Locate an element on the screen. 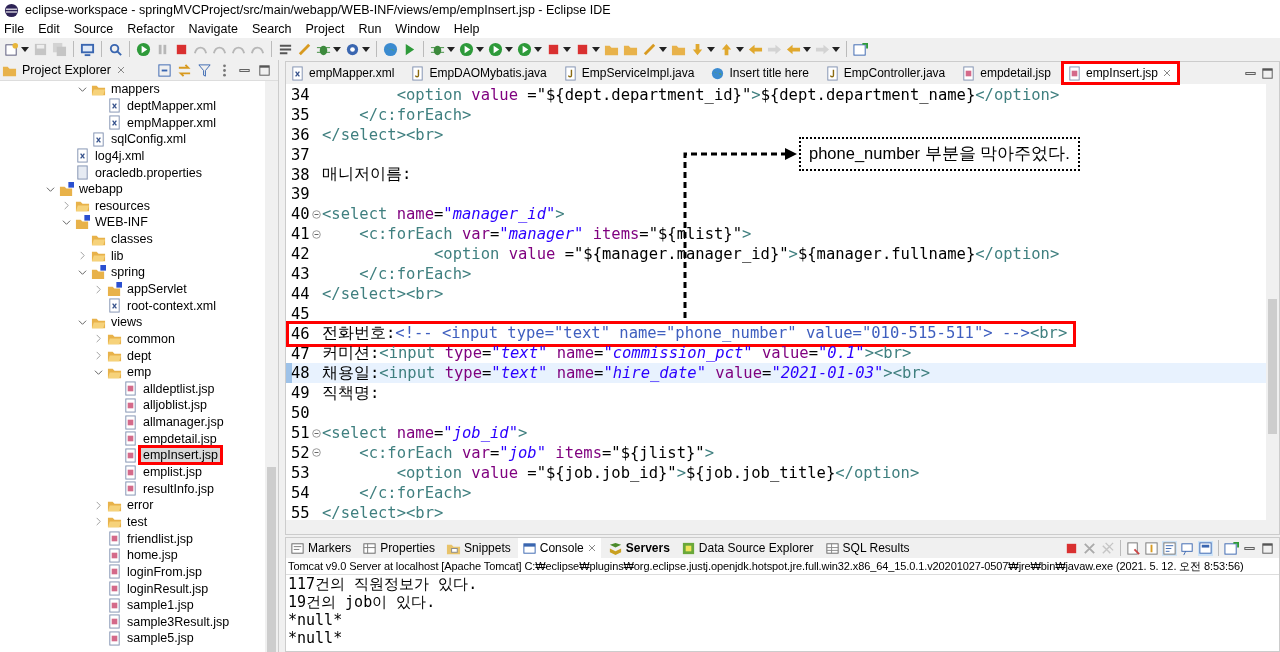 Image resolution: width=1280 pixels, height=652 pixels. search-icon is located at coordinates (115, 49).